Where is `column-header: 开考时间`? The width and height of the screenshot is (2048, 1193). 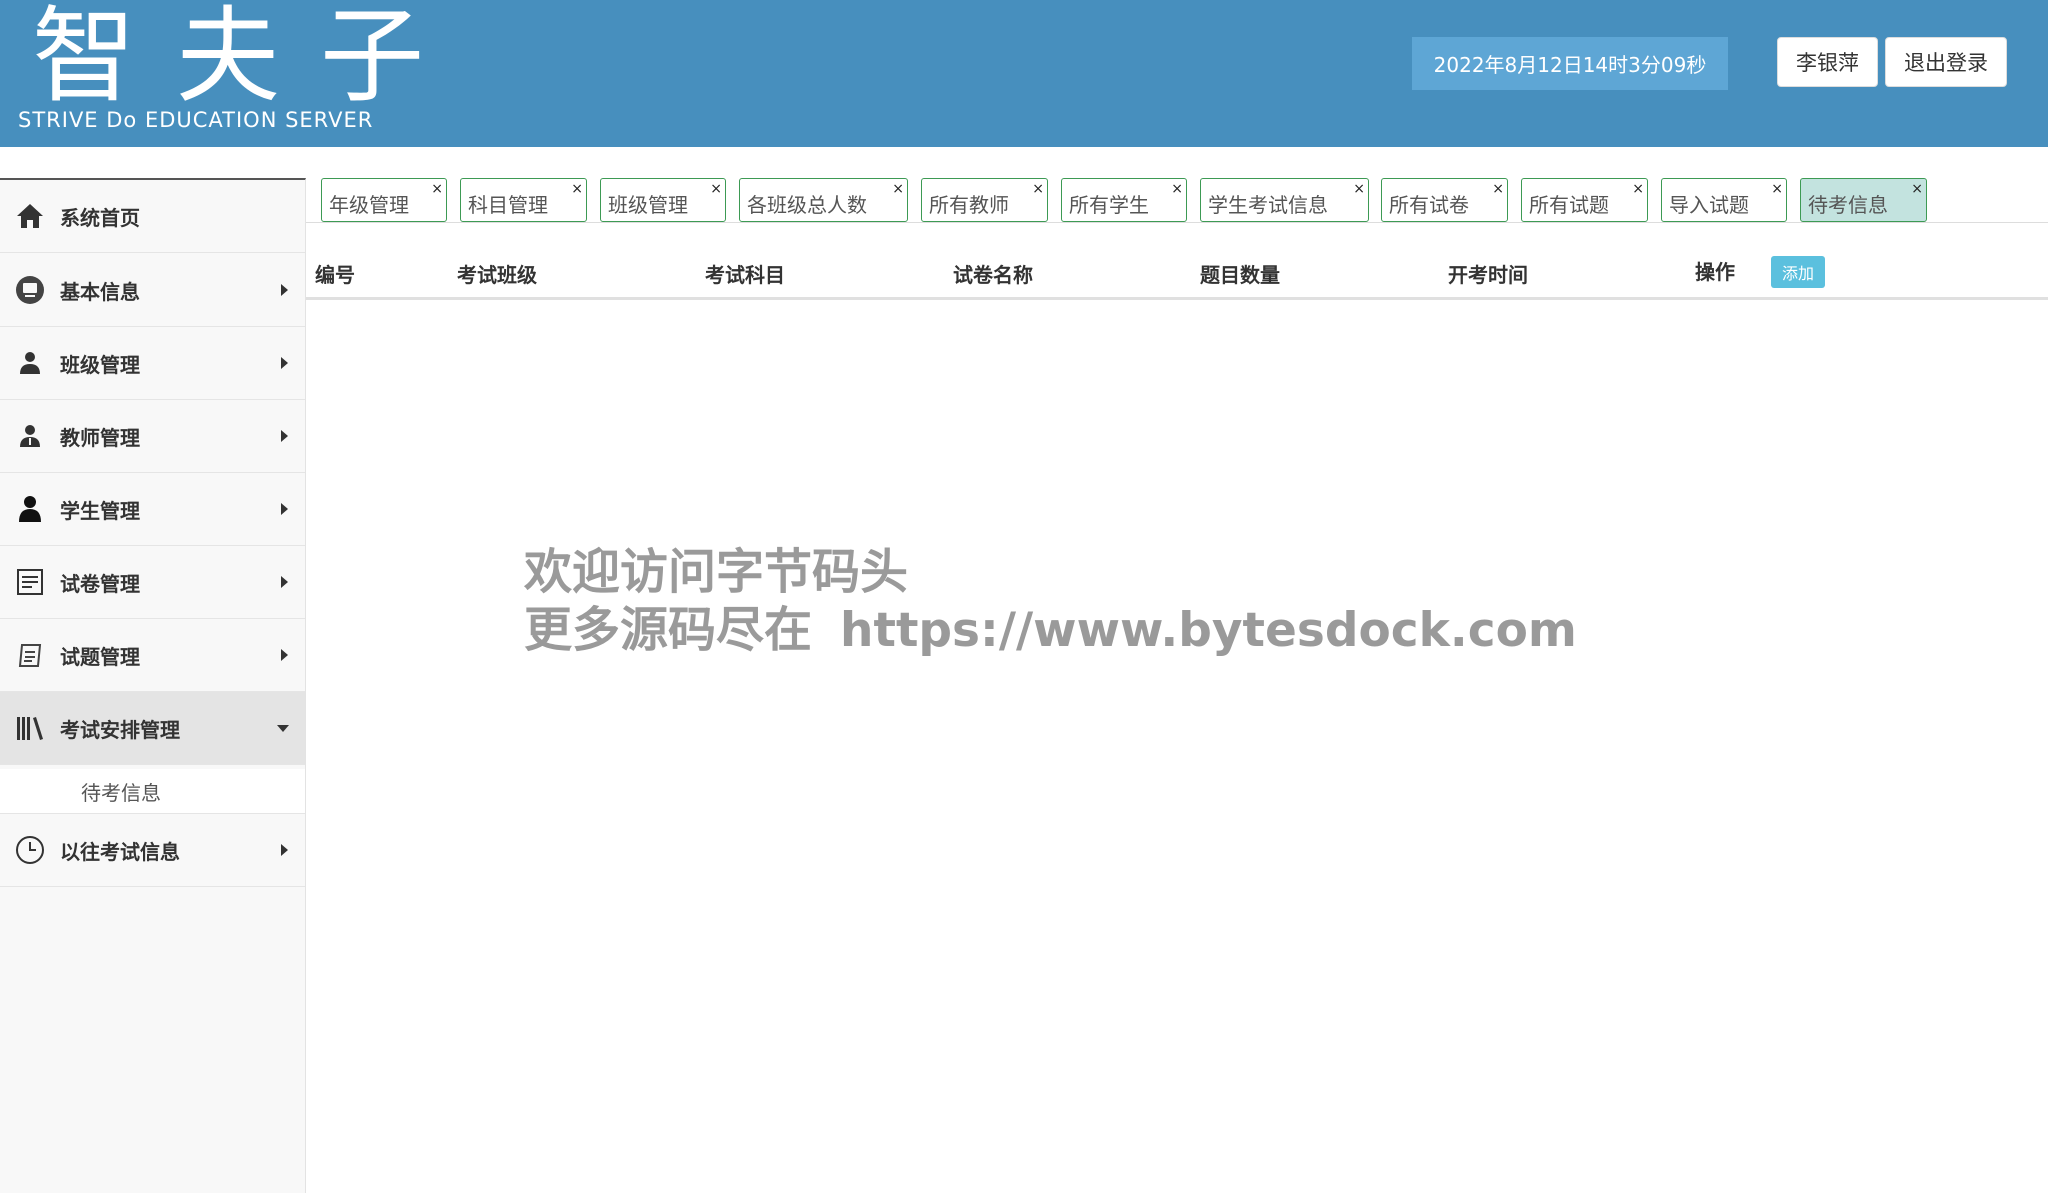
column-header: 开考时间 is located at coordinates (1488, 275).